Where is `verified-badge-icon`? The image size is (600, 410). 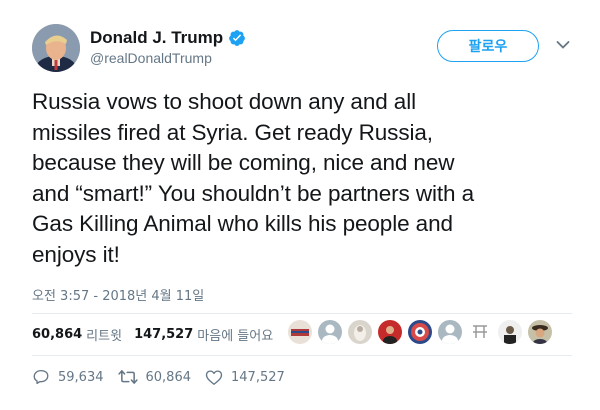
verified-badge-icon is located at coordinates (237, 38).